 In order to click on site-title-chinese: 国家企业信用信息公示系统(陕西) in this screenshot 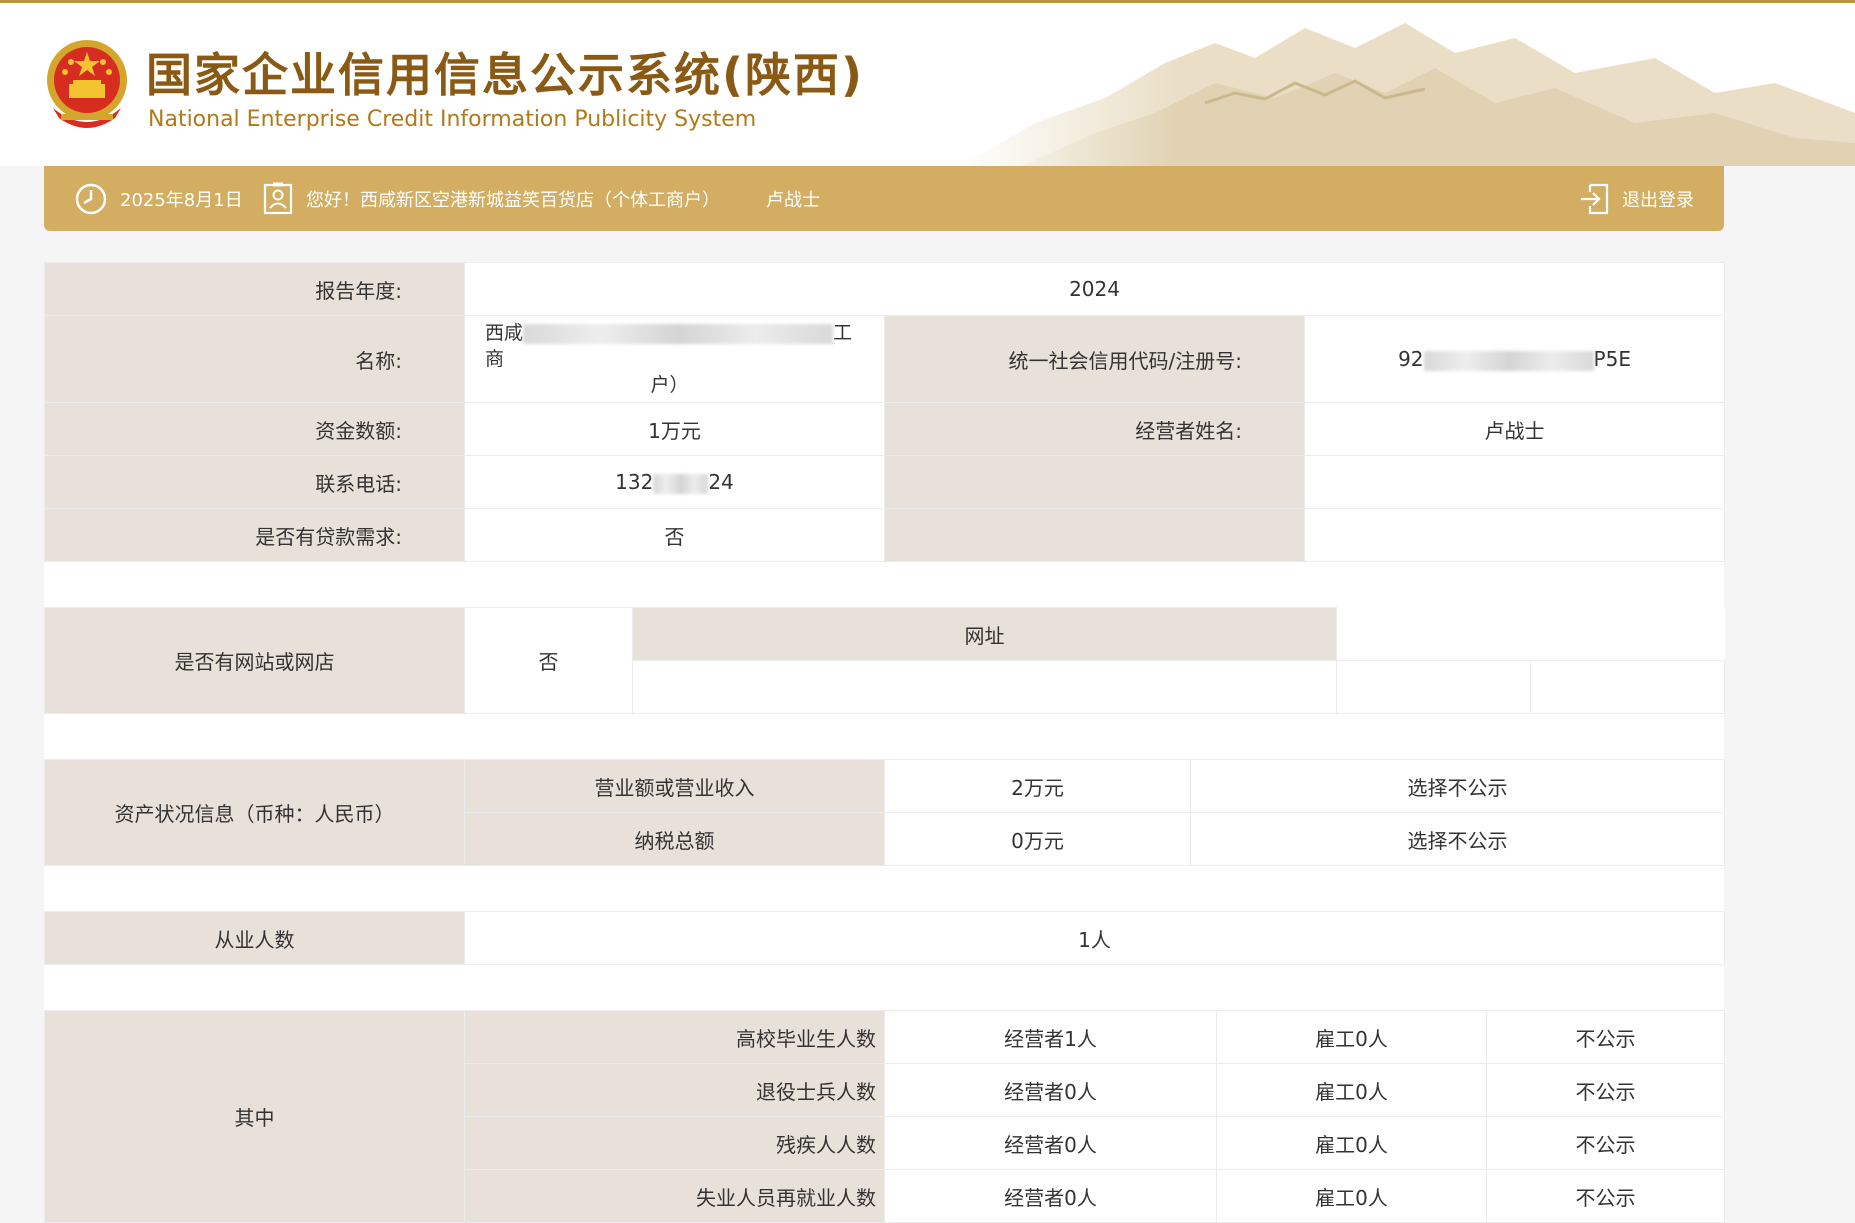, I will do `click(505, 75)`.